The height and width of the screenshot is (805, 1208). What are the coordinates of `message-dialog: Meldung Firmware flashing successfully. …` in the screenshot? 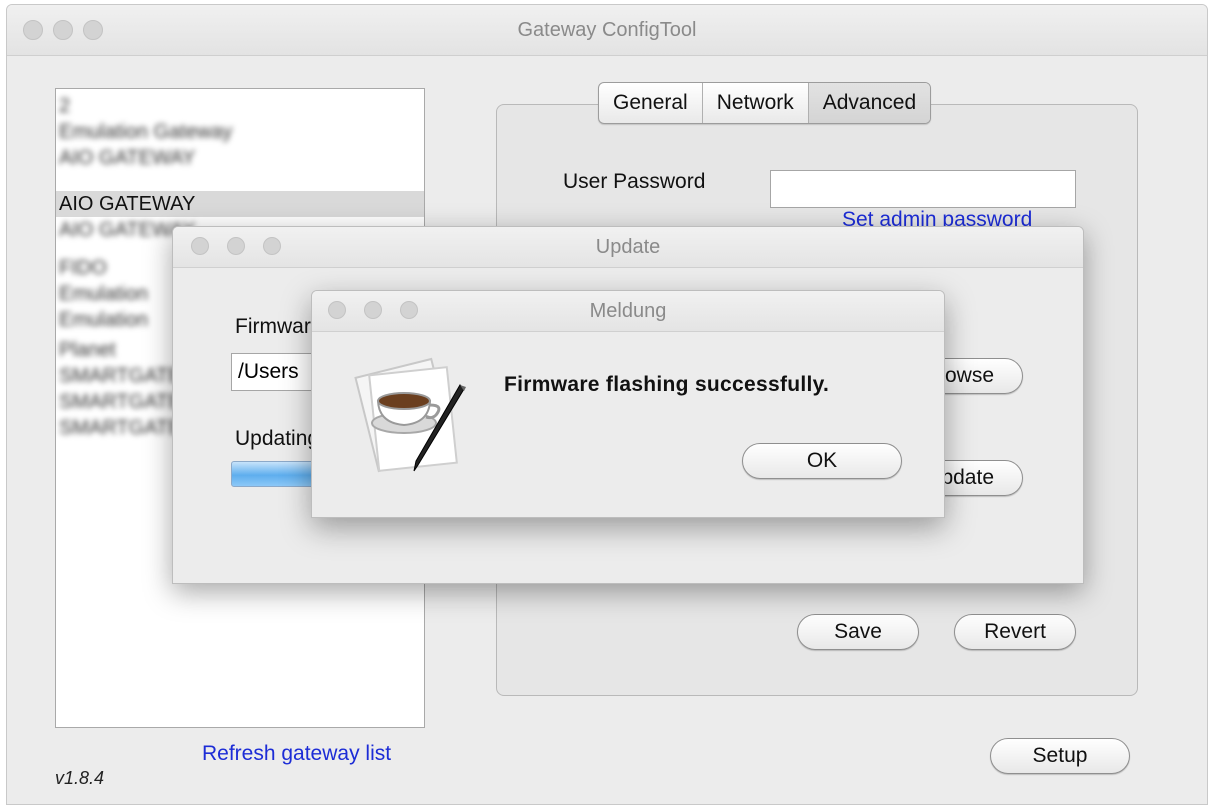 It's located at (628, 404).